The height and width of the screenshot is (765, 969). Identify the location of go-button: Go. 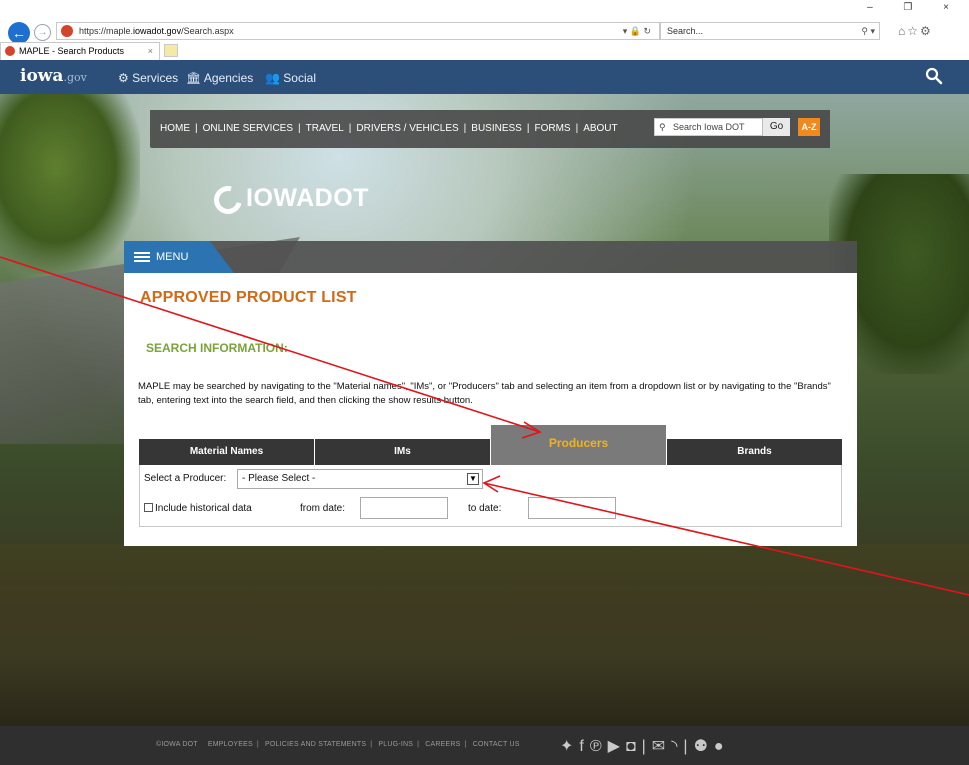
(776, 127).